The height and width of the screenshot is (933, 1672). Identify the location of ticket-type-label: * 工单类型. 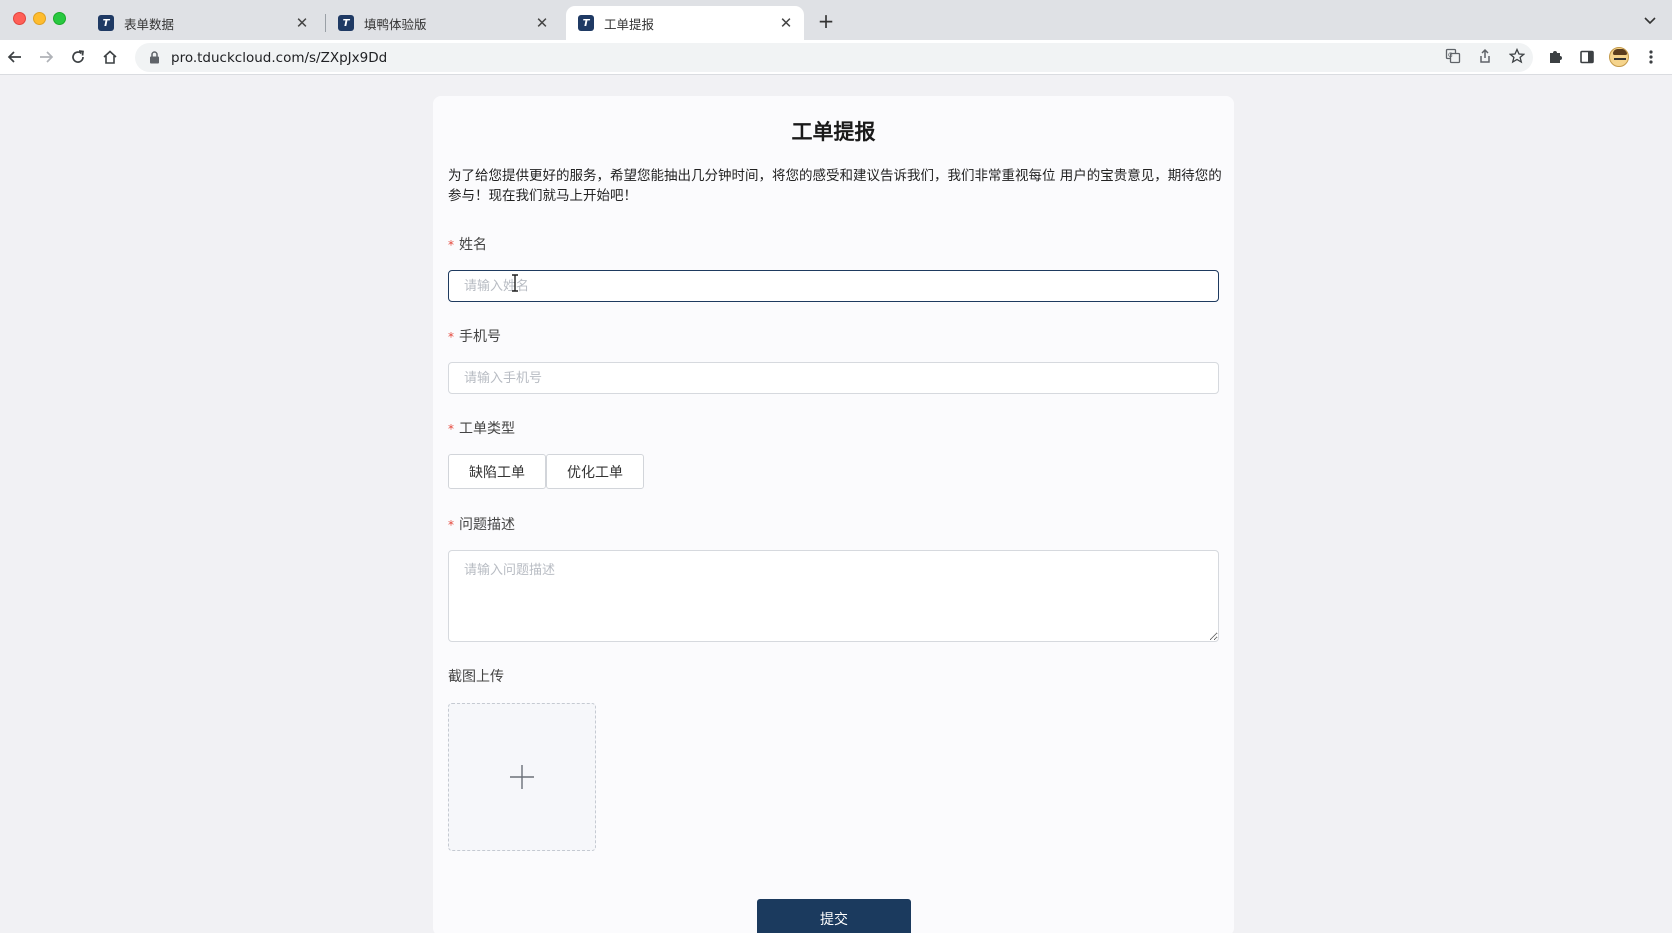
(481, 428).